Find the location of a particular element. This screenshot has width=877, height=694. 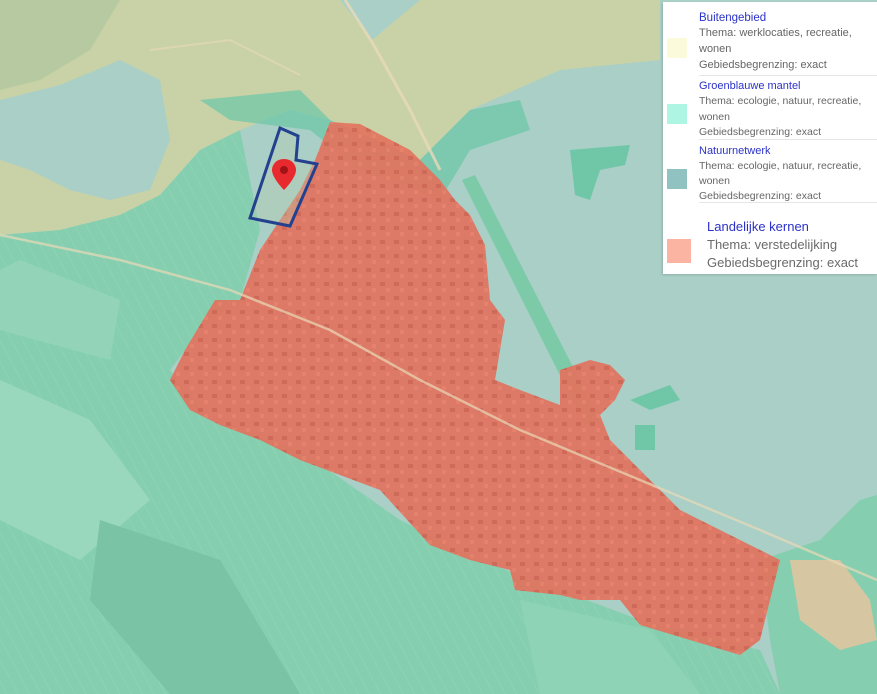

green-islet is located at coordinates (645, 437).